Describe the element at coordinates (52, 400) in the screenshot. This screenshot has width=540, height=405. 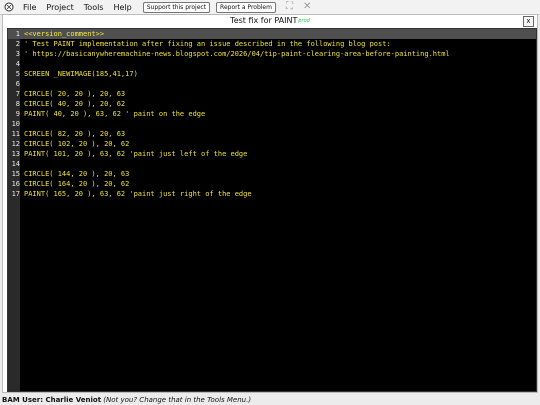
I see `user-label: BAM User: Charlie Veniot` at that location.